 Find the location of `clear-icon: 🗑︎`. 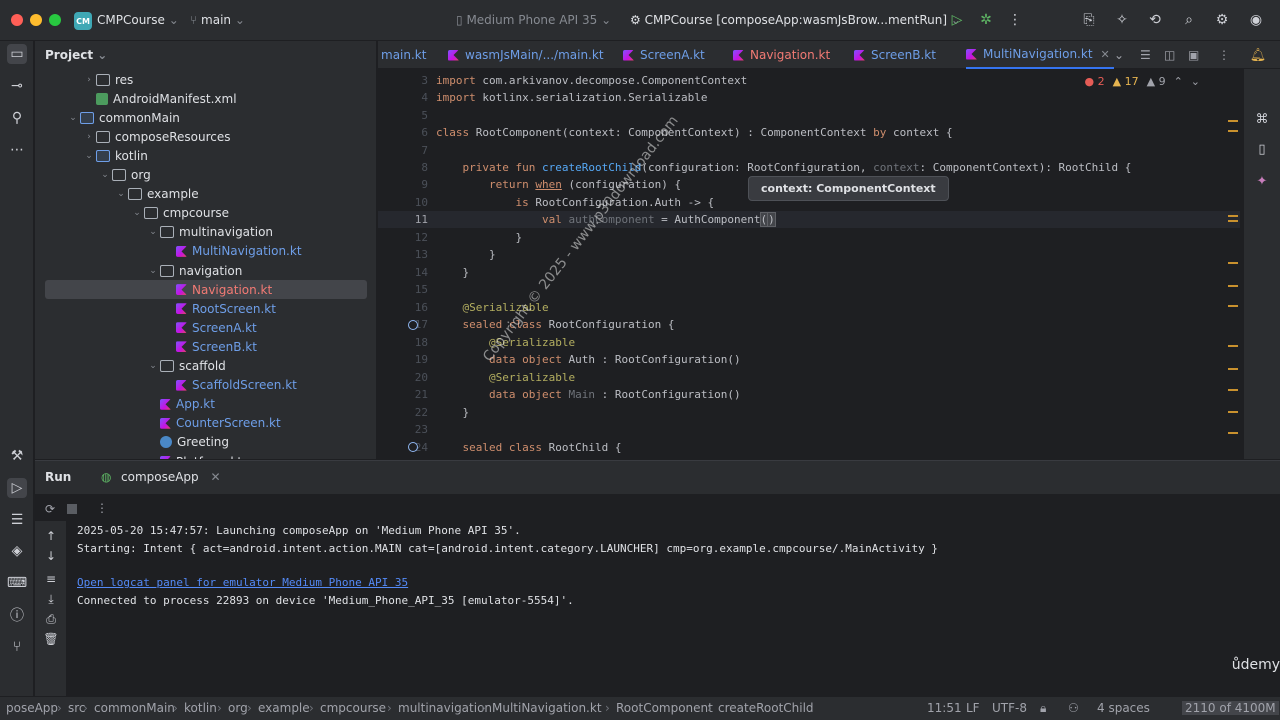

clear-icon: 🗑︎ is located at coordinates (51, 639).